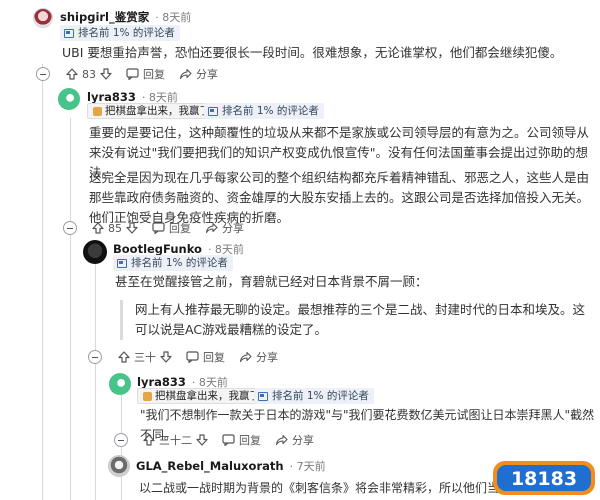 The width and height of the screenshot is (600, 500). I want to click on comment-body: 甚至在觉醒接管之前，育碧就已经对日本背景不屑一顾：, so click(271, 281).